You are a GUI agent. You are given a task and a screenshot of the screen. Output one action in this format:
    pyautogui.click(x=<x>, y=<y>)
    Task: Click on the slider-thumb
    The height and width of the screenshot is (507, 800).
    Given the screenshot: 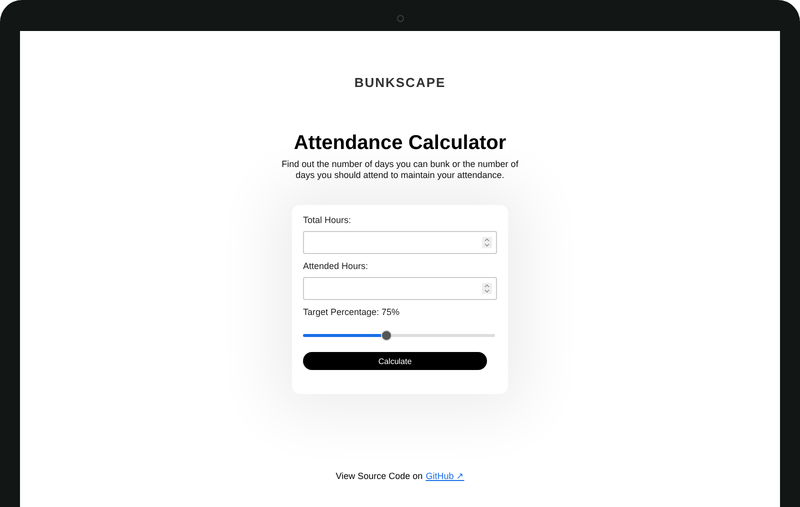 What is the action you would take?
    pyautogui.click(x=386, y=335)
    